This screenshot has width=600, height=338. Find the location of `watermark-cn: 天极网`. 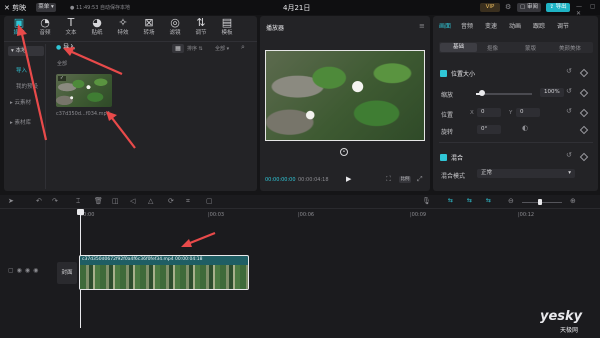

watermark-cn: 天极网 is located at coordinates (569, 330).